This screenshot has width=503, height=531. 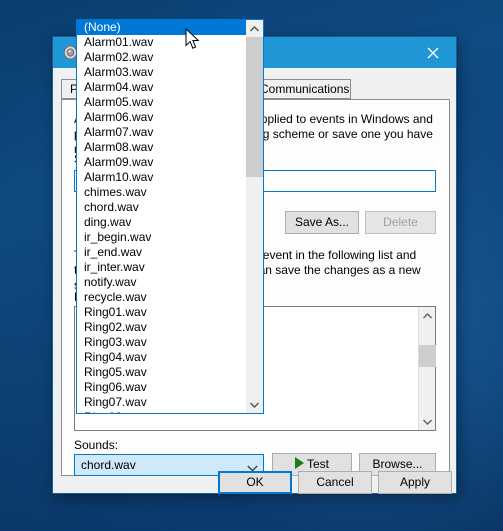 What do you see at coordinates (301, 89) in the screenshot?
I see `tab-communications: Communications` at bounding box center [301, 89].